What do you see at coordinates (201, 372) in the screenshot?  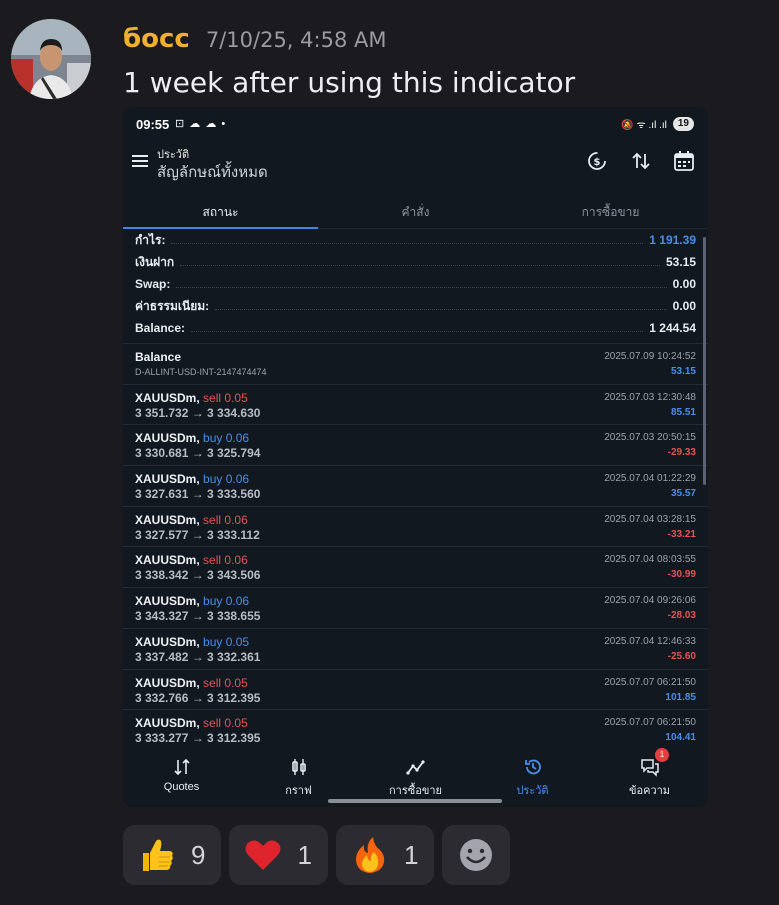 I see `deal-comment: D-ALLINT-USD-INT-2147474474` at bounding box center [201, 372].